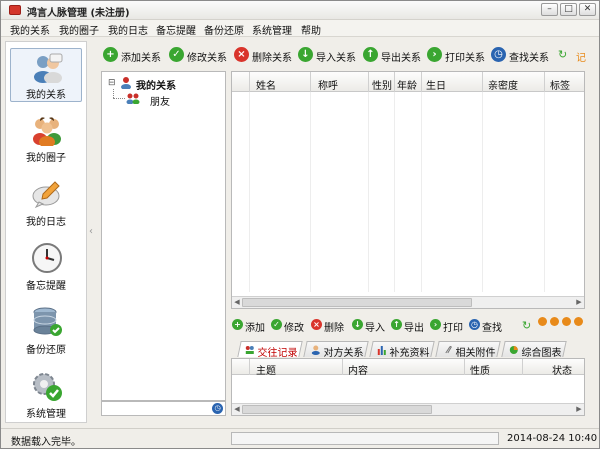 The height and width of the screenshot is (449, 600). What do you see at coordinates (436, 84) in the screenshot?
I see `column-header-birthday: 生日` at bounding box center [436, 84].